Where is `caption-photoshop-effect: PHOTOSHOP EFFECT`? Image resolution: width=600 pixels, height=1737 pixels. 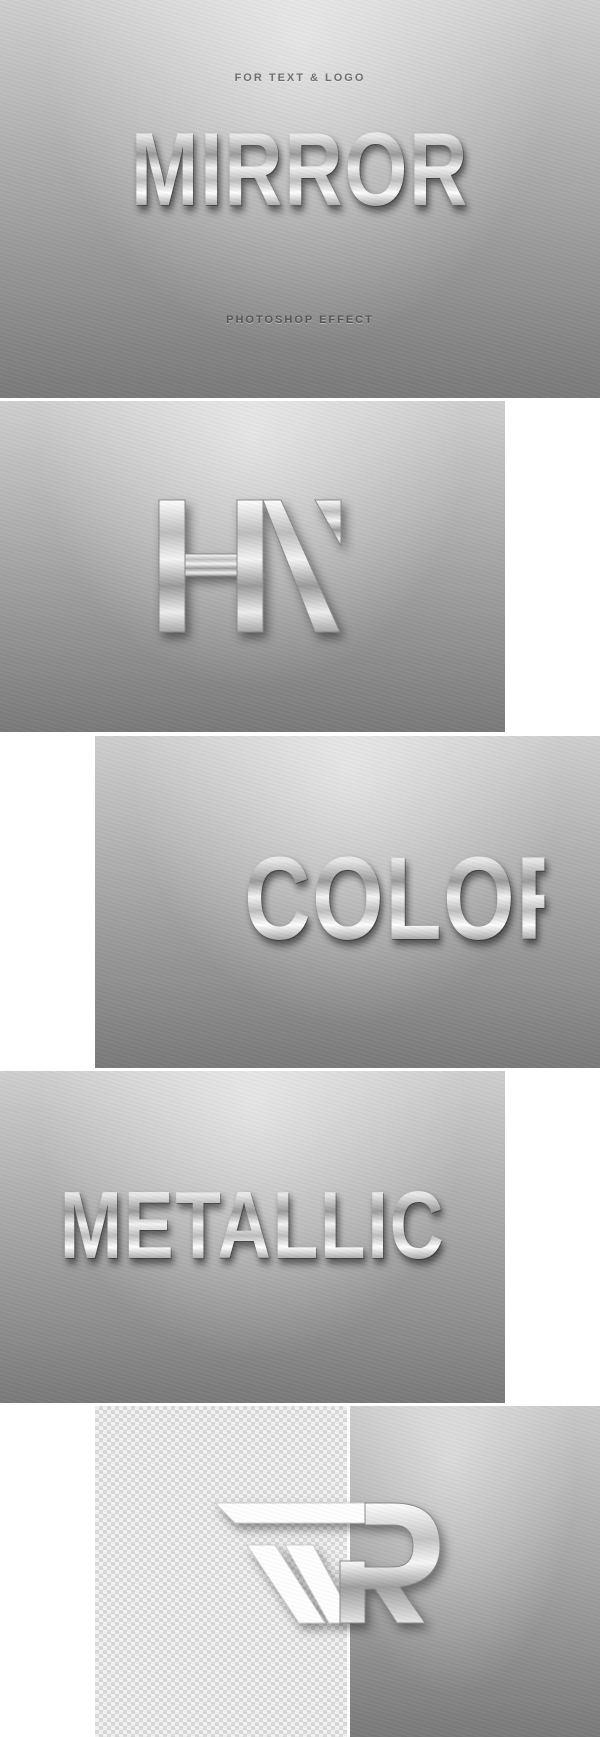 caption-photoshop-effect: PHOTOSHOP EFFECT is located at coordinates (300, 320).